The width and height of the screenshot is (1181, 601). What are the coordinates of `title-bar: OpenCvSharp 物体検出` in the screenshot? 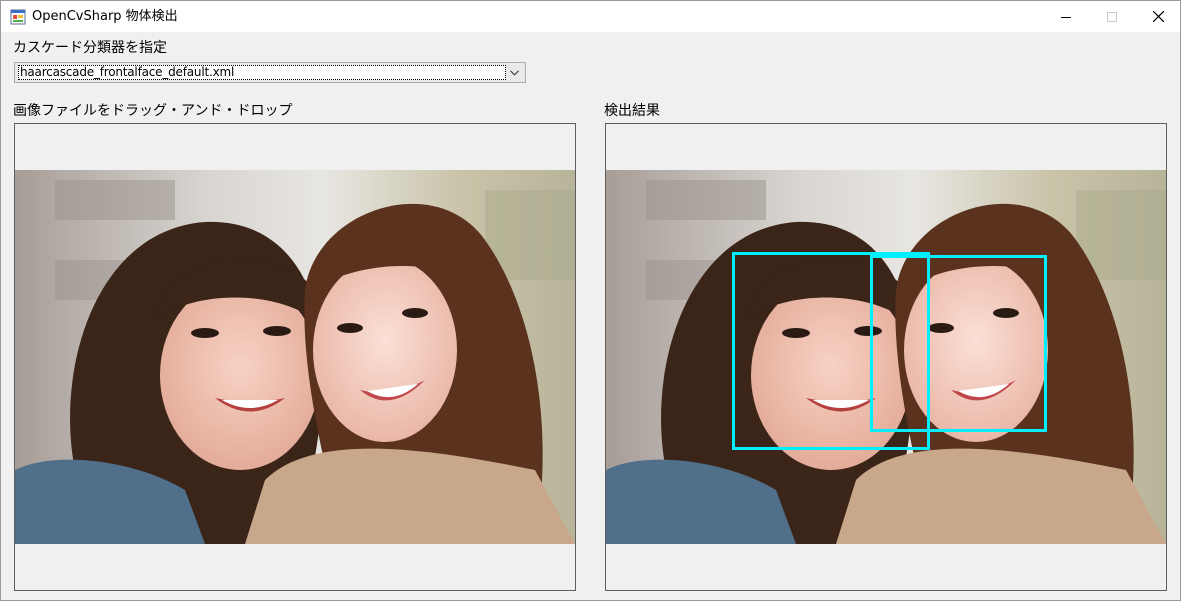 It's located at (590, 16).